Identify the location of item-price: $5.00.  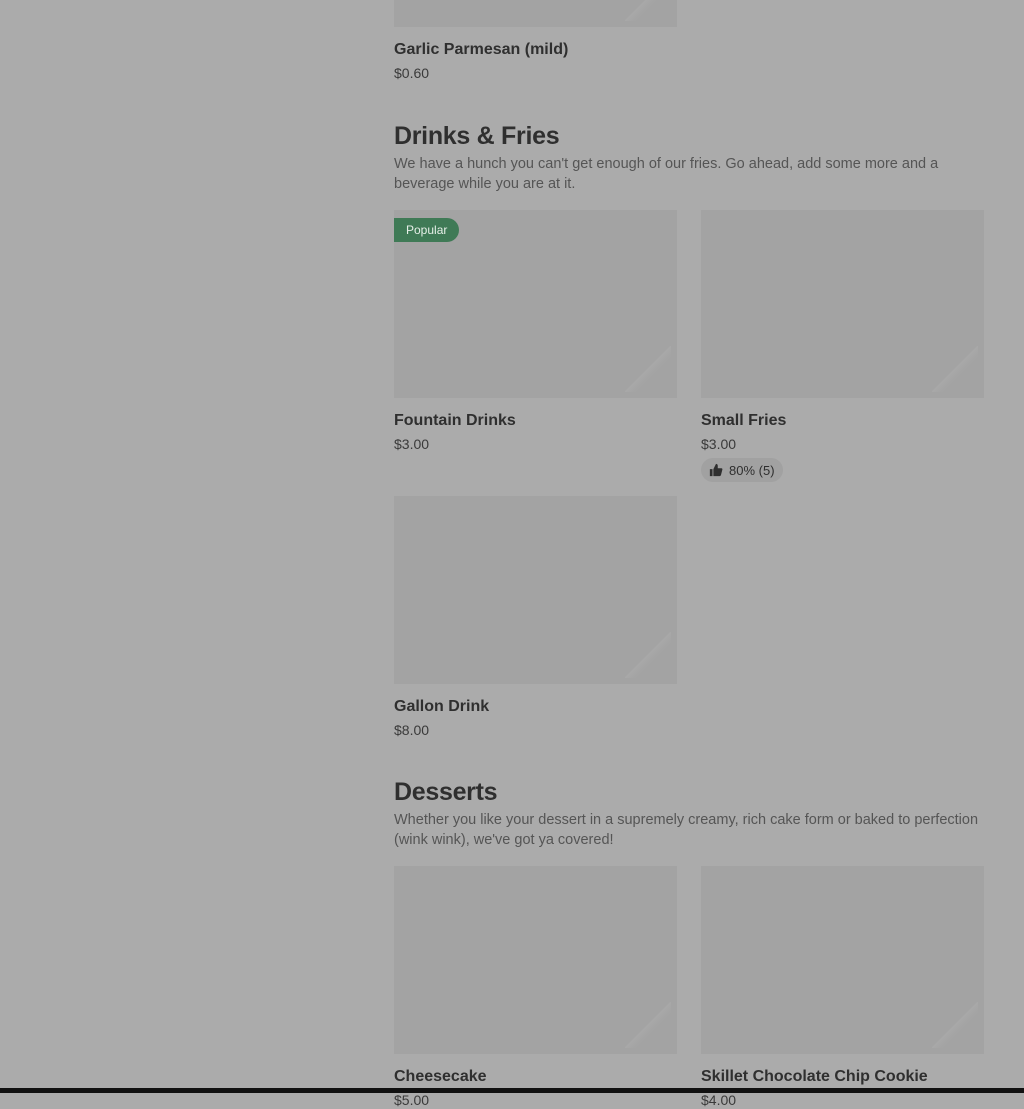
(412, 1100).